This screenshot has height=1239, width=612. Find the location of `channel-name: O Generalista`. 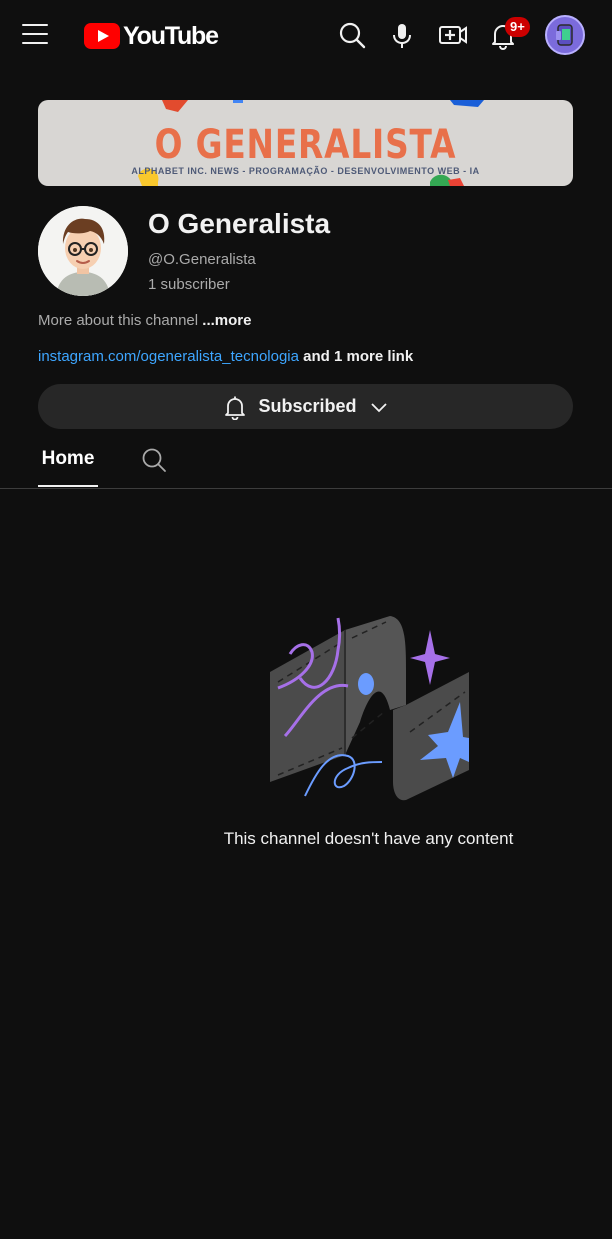

channel-name: O Generalista is located at coordinates (239, 223).